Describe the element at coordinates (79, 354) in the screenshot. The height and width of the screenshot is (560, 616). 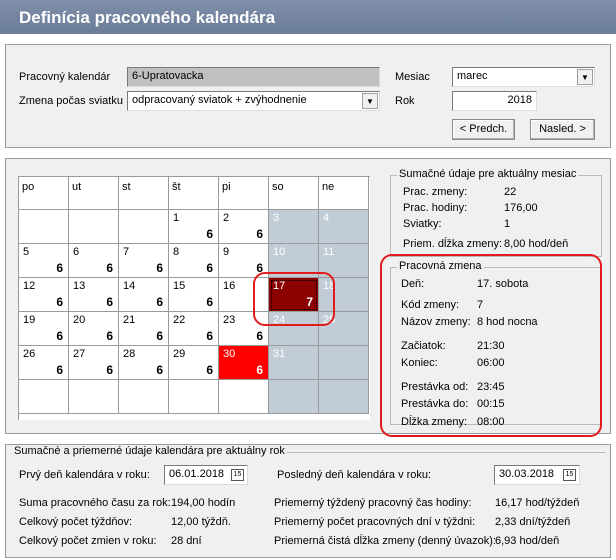
I see `calendar-day-number: 27` at that location.